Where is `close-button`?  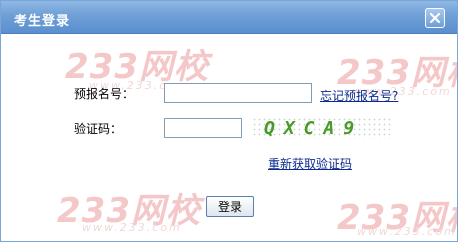 close-button is located at coordinates (435, 18).